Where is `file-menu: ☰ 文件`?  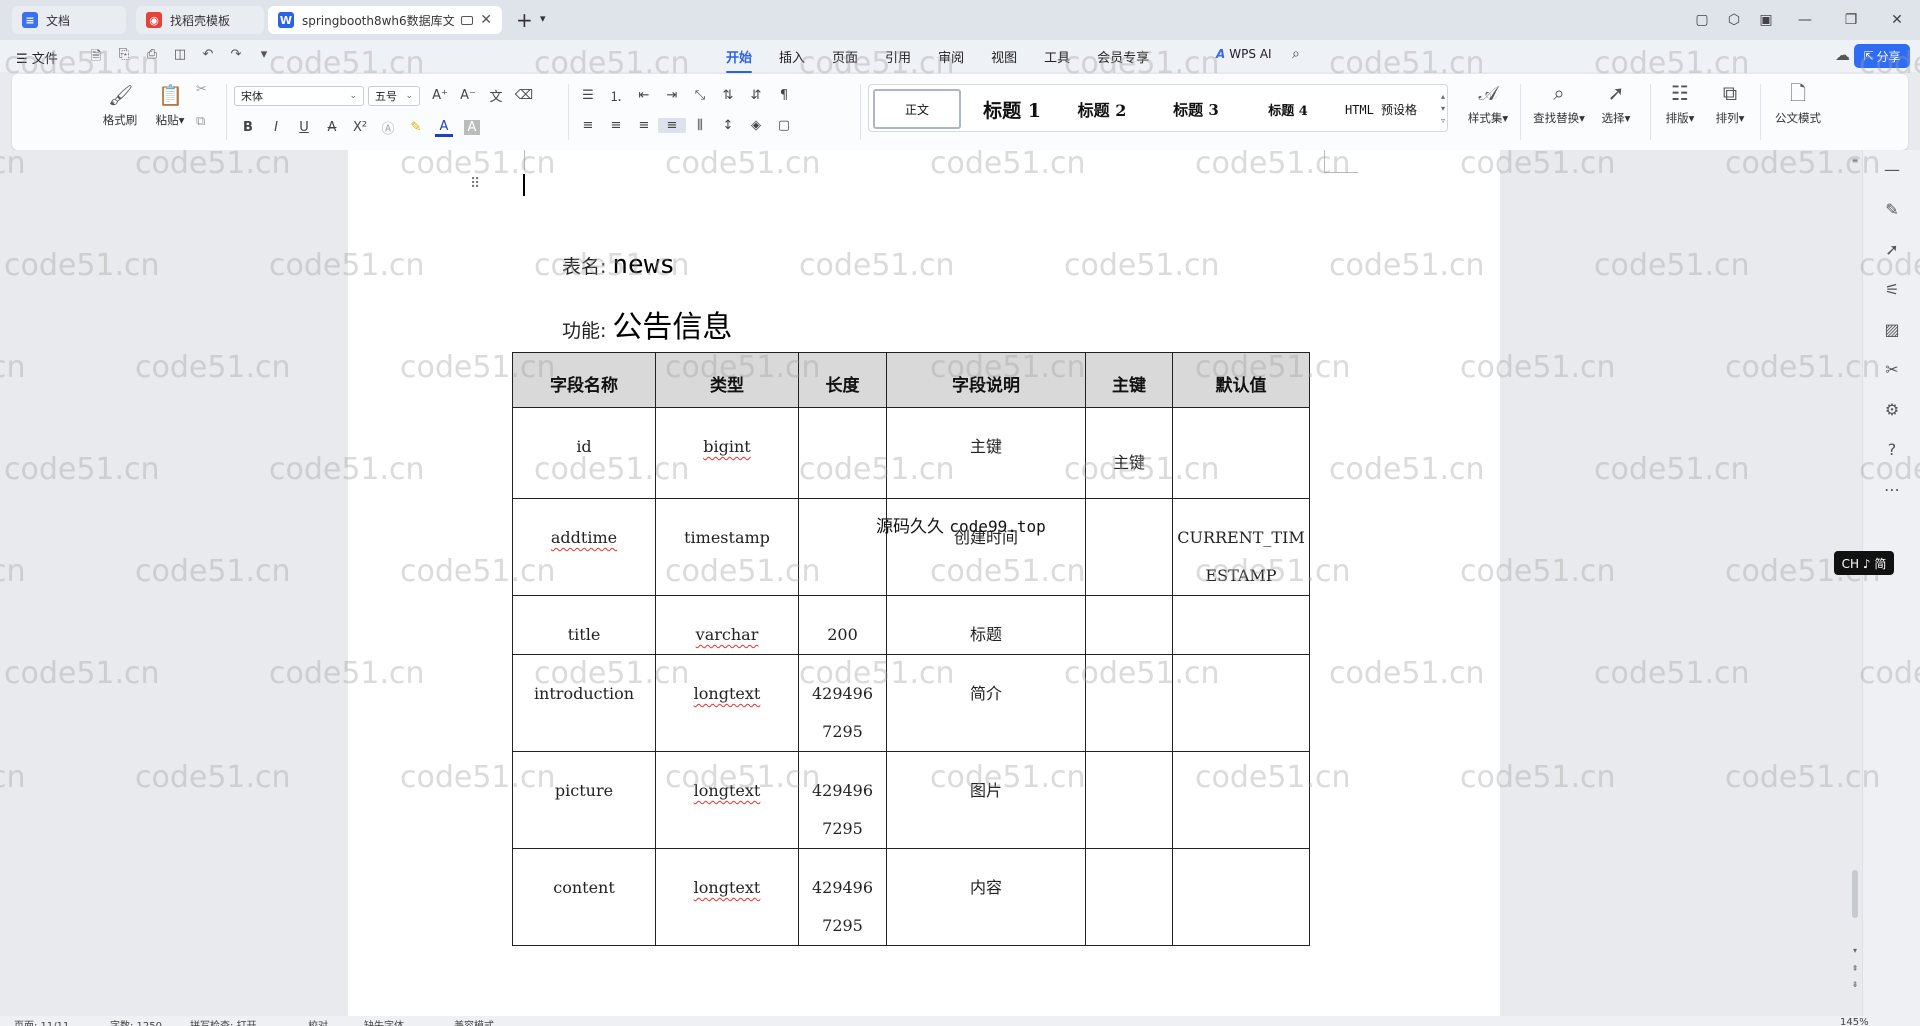
file-menu: ☰ 文件 is located at coordinates (37, 57).